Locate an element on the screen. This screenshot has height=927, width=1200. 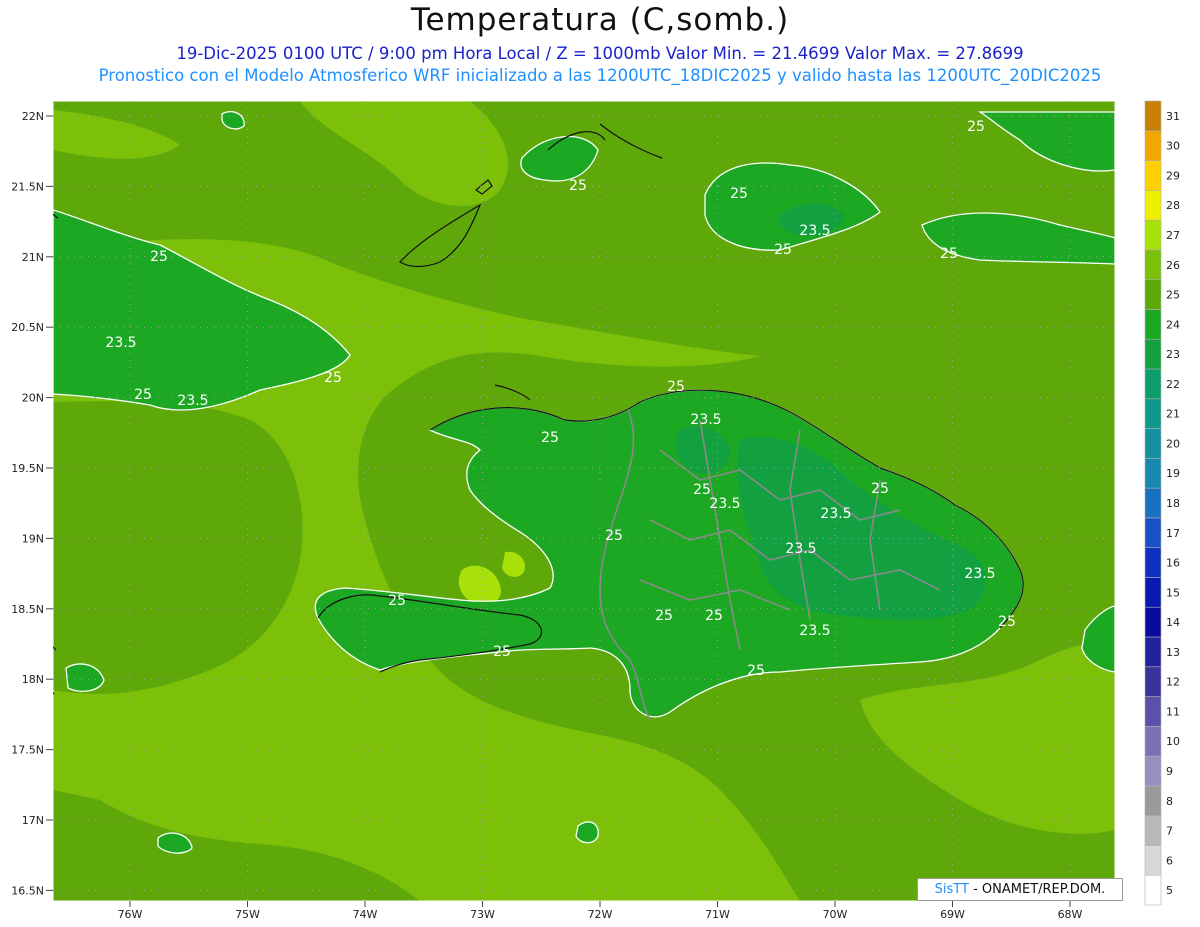
legend-label: 15 is located at coordinates (1173, 592).